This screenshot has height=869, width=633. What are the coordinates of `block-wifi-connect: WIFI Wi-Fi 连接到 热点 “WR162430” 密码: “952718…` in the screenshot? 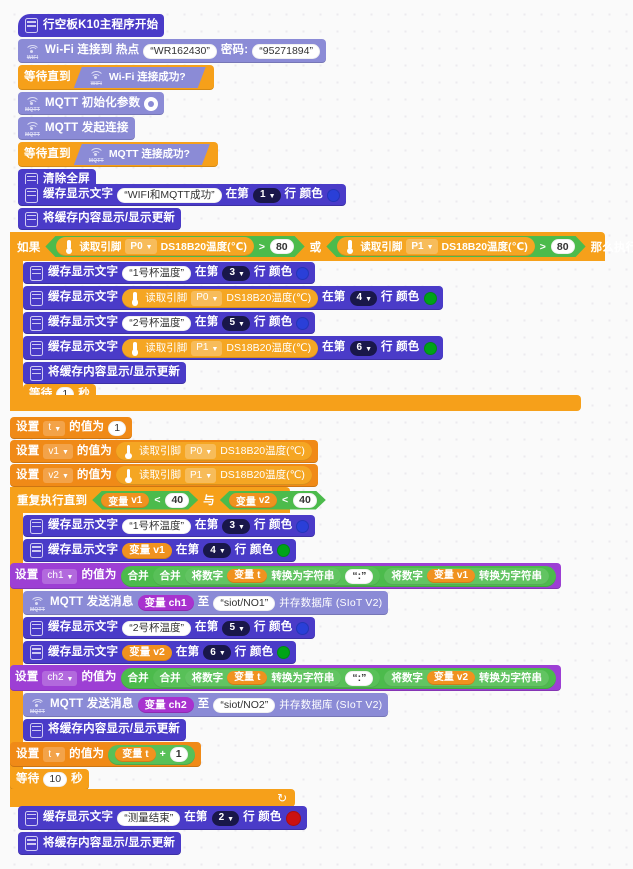 It's located at (172, 51).